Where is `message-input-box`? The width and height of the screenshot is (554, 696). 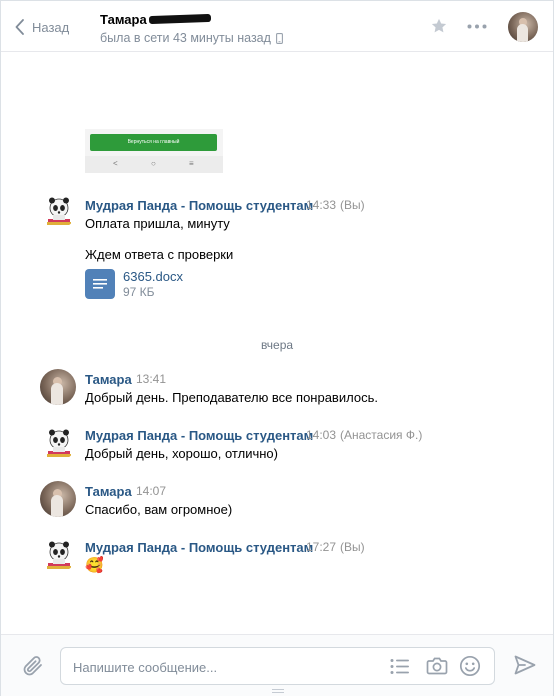
message-input-box is located at coordinates (277, 666).